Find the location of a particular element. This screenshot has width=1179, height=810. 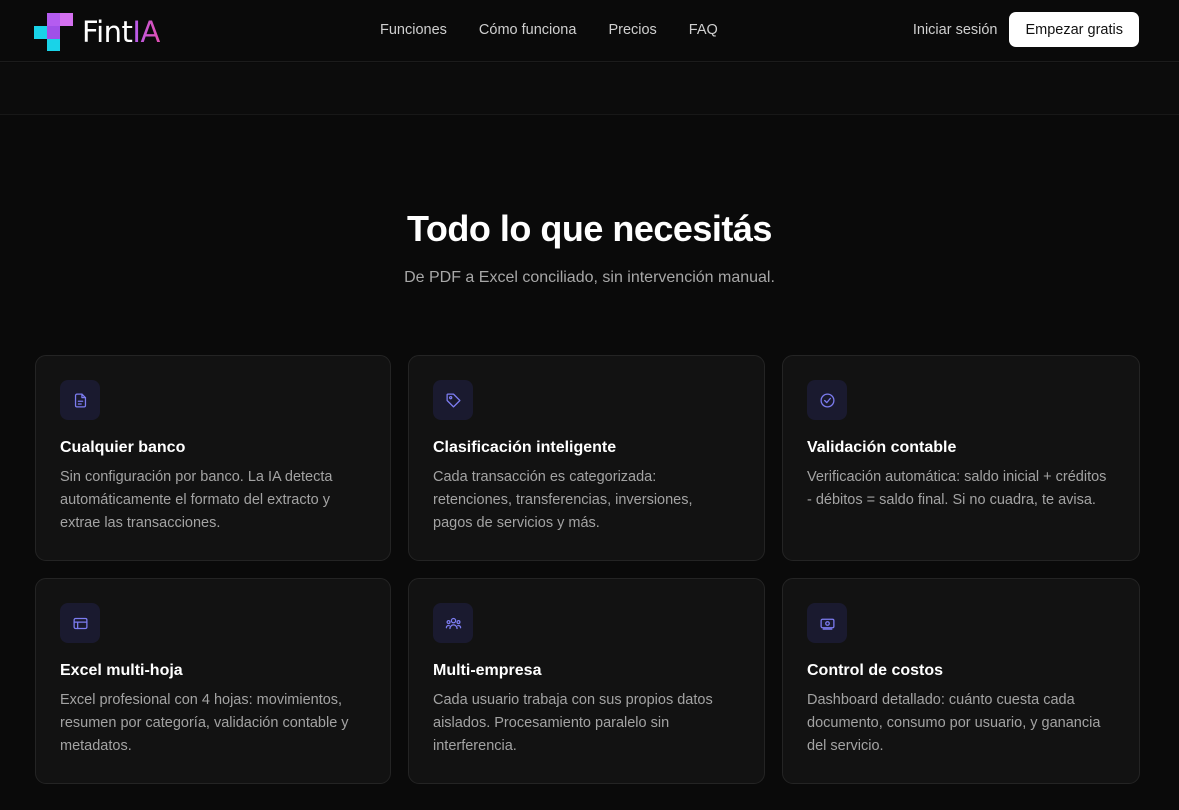

nav-link-precios: Precios is located at coordinates (632, 30).